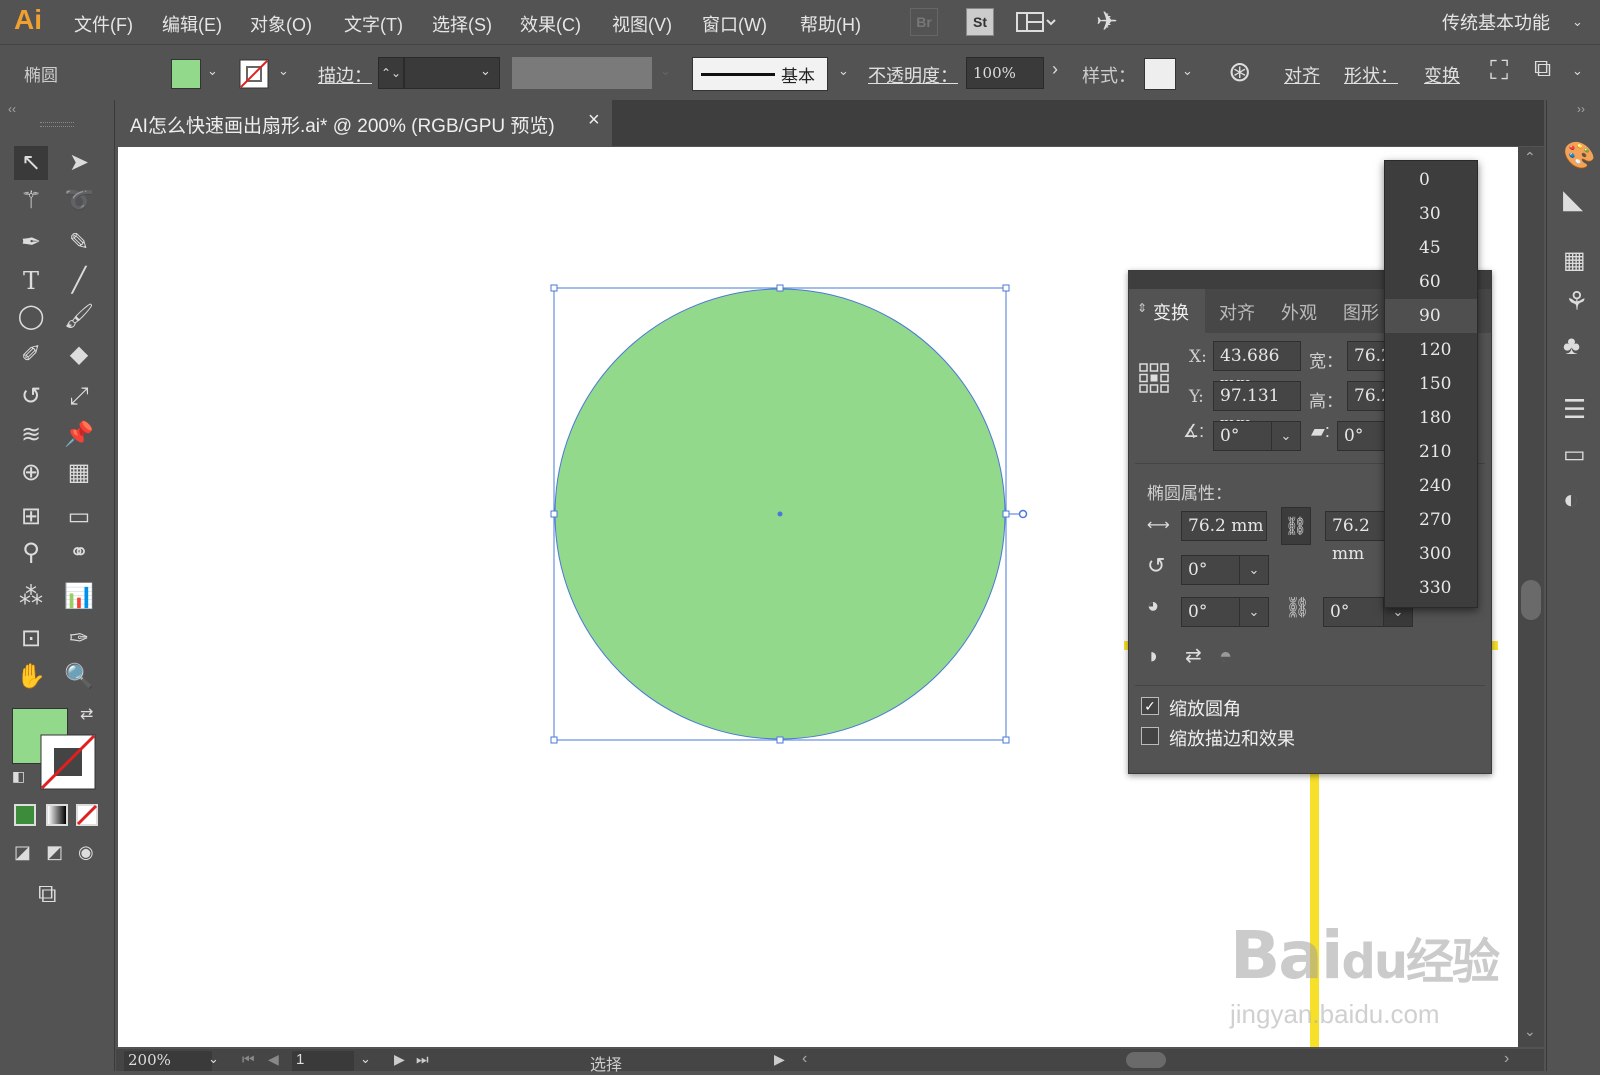  Describe the element at coordinates (1107, 21) in the screenshot. I see `gpu-performance-icon: ✈` at that location.